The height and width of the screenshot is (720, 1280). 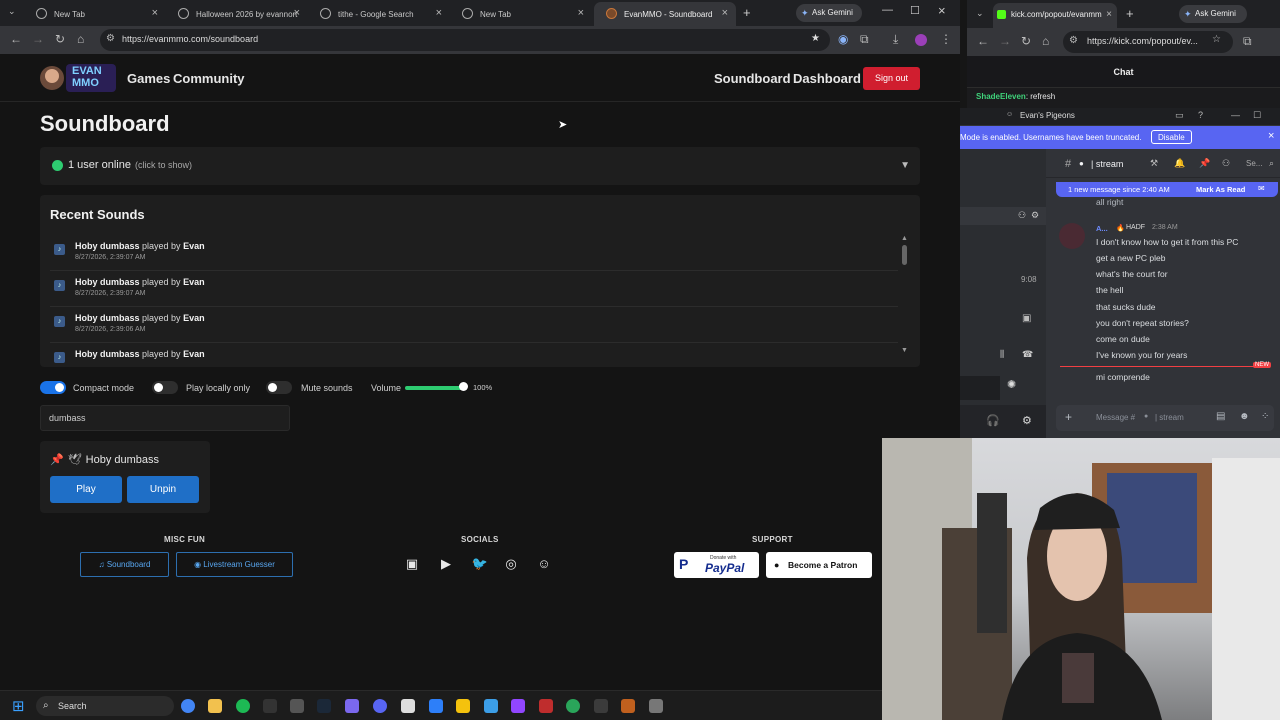 What do you see at coordinates (163, 489) in the screenshot?
I see `unpin-button: Unpin` at bounding box center [163, 489].